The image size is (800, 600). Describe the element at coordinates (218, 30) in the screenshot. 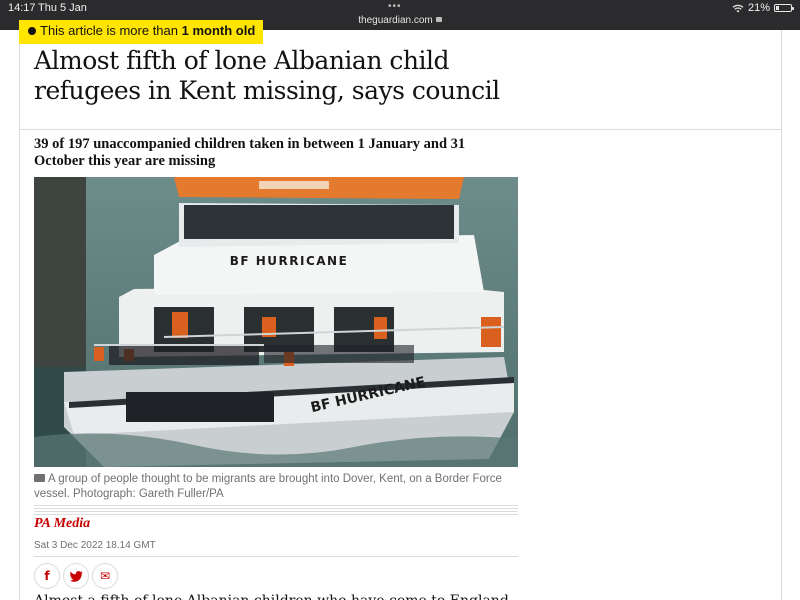

I see `age-warning-emphasis: 1 month old` at that location.